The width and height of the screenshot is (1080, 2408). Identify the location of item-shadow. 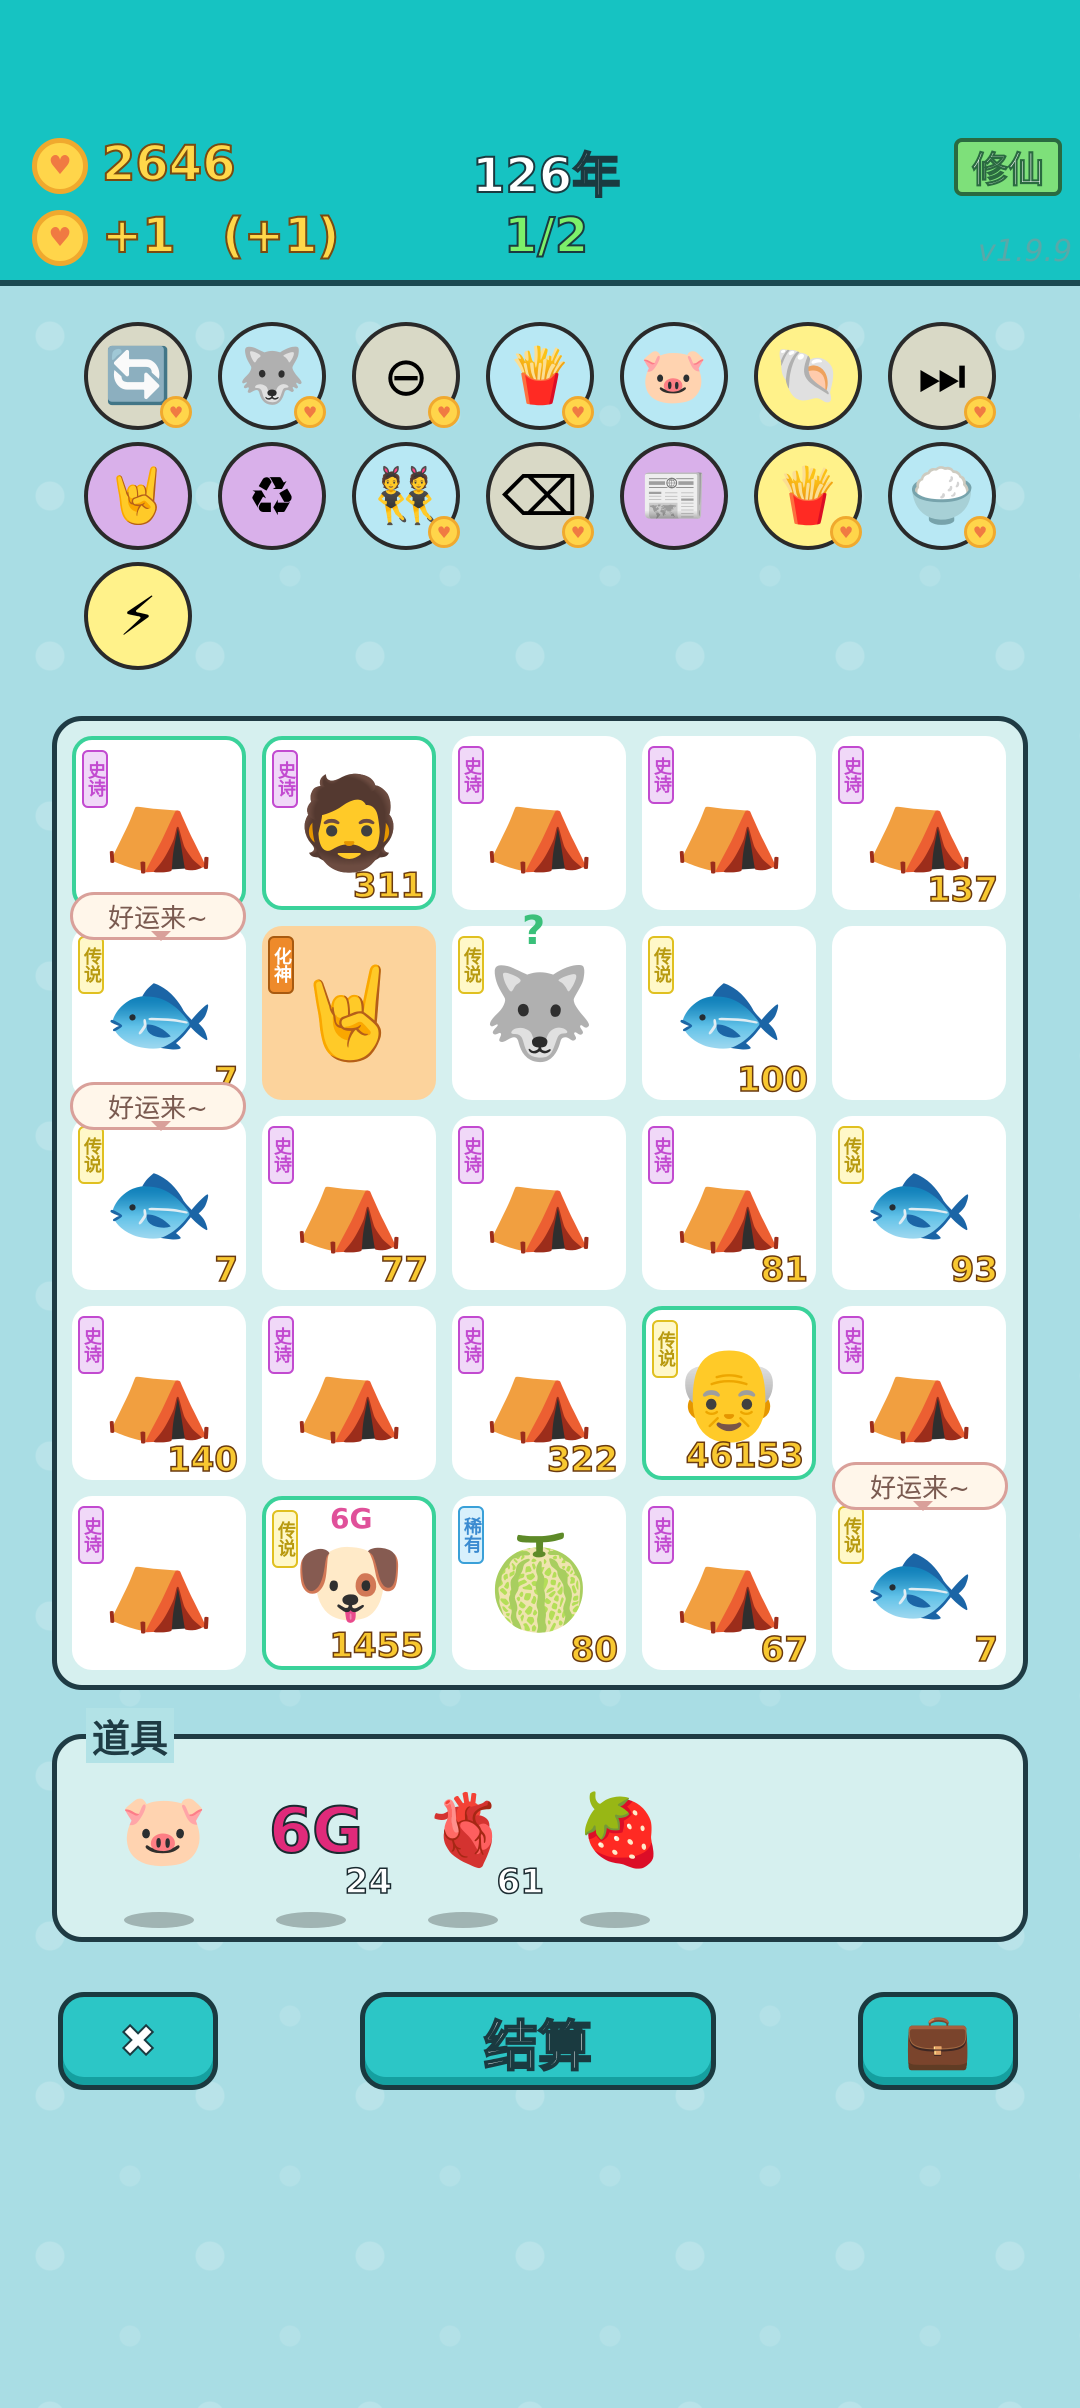
(159, 1920).